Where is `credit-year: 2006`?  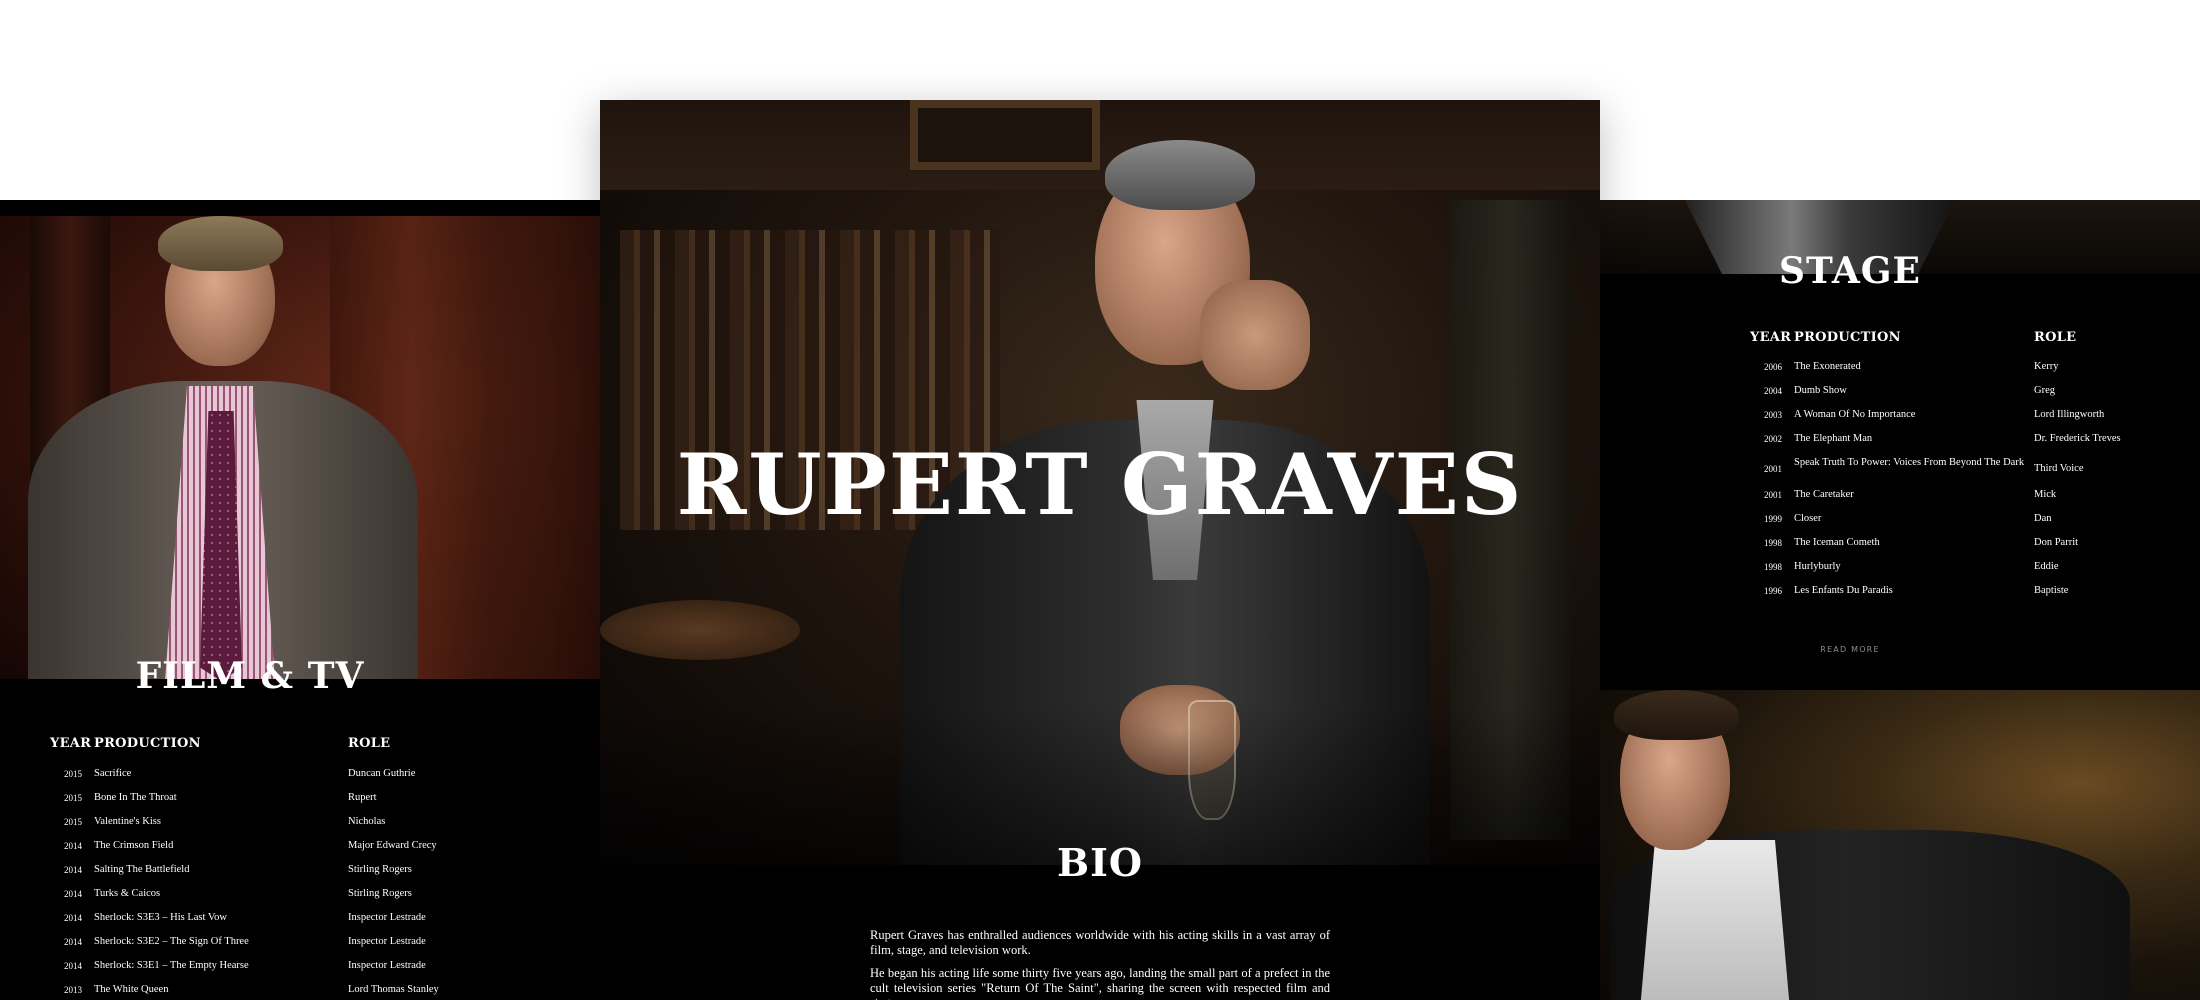 credit-year: 2006 is located at coordinates (1773, 367).